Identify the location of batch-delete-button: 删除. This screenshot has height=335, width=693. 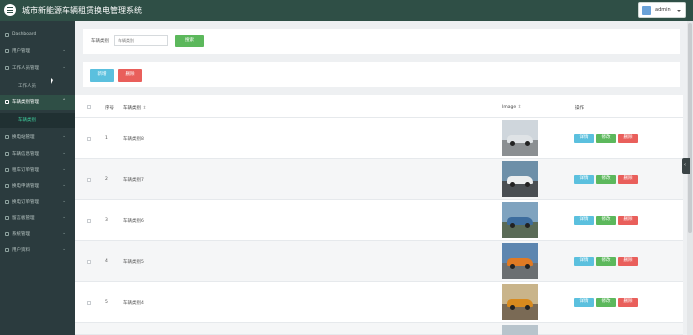
(130, 75).